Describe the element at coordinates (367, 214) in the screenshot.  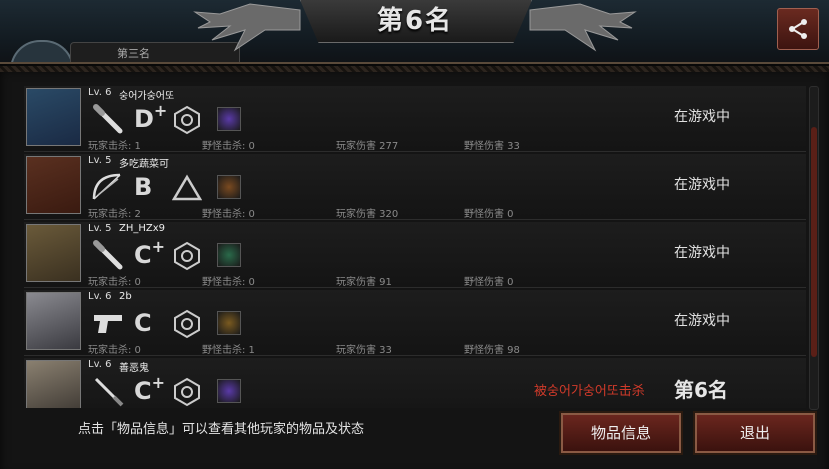
I see `player-damage: 玩家伤害 320` at that location.